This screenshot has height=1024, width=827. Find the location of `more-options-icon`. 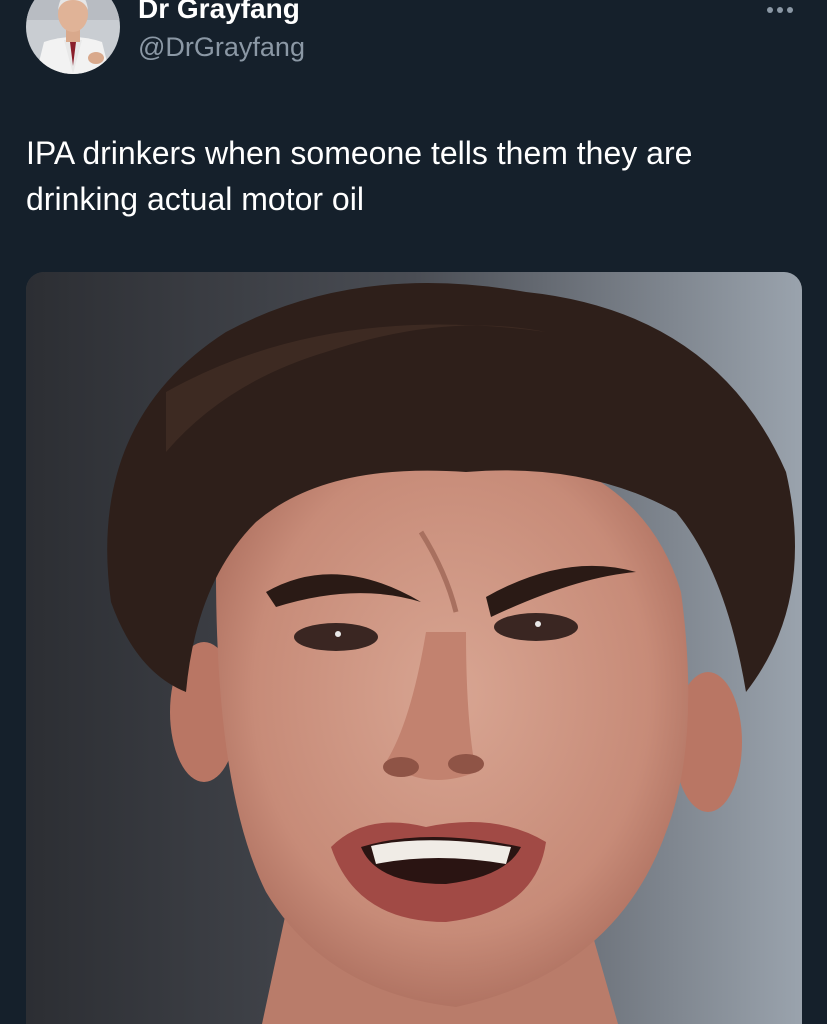

more-options-icon is located at coordinates (780, 10).